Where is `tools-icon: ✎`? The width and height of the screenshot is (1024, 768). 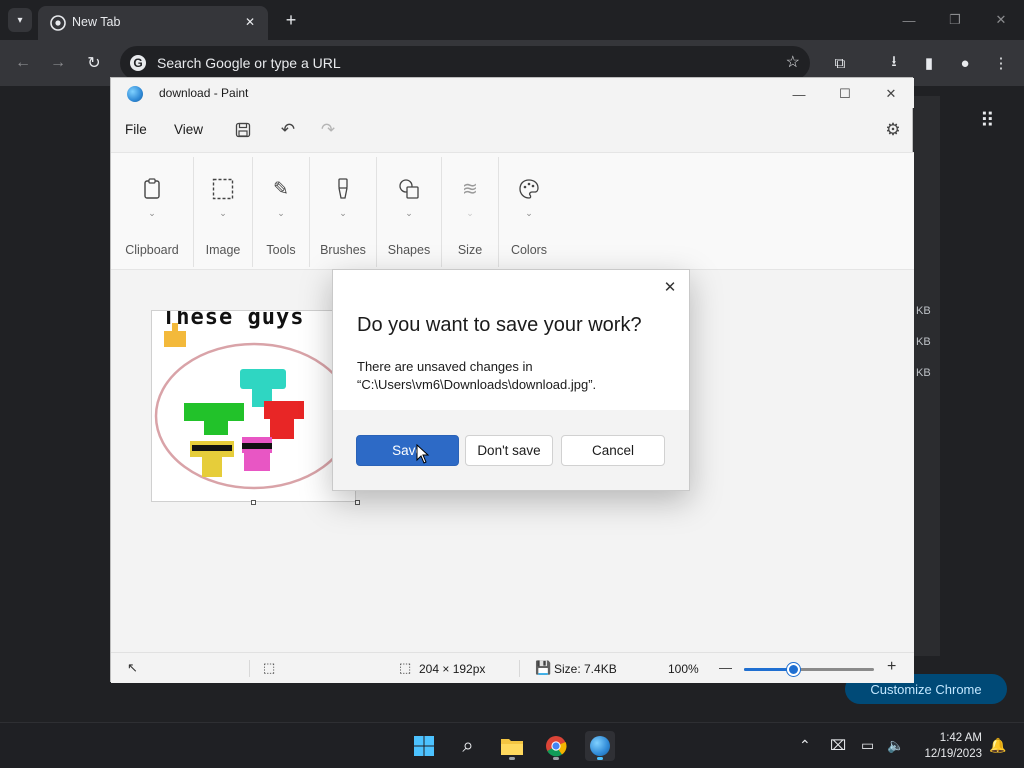
tools-icon: ✎ is located at coordinates (281, 189).